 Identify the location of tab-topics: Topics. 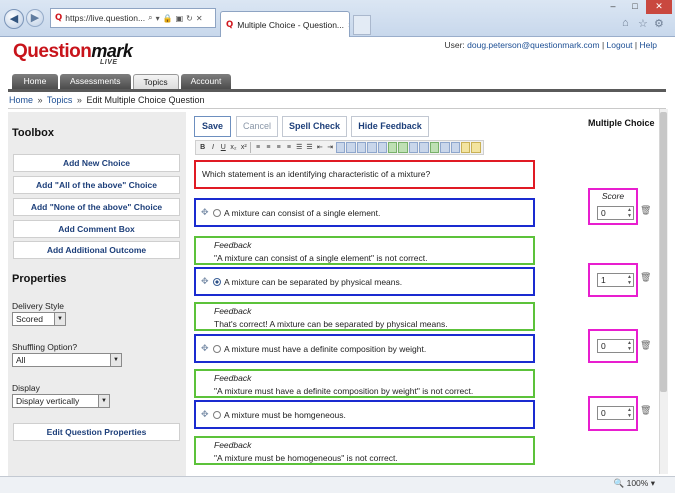
(155, 81).